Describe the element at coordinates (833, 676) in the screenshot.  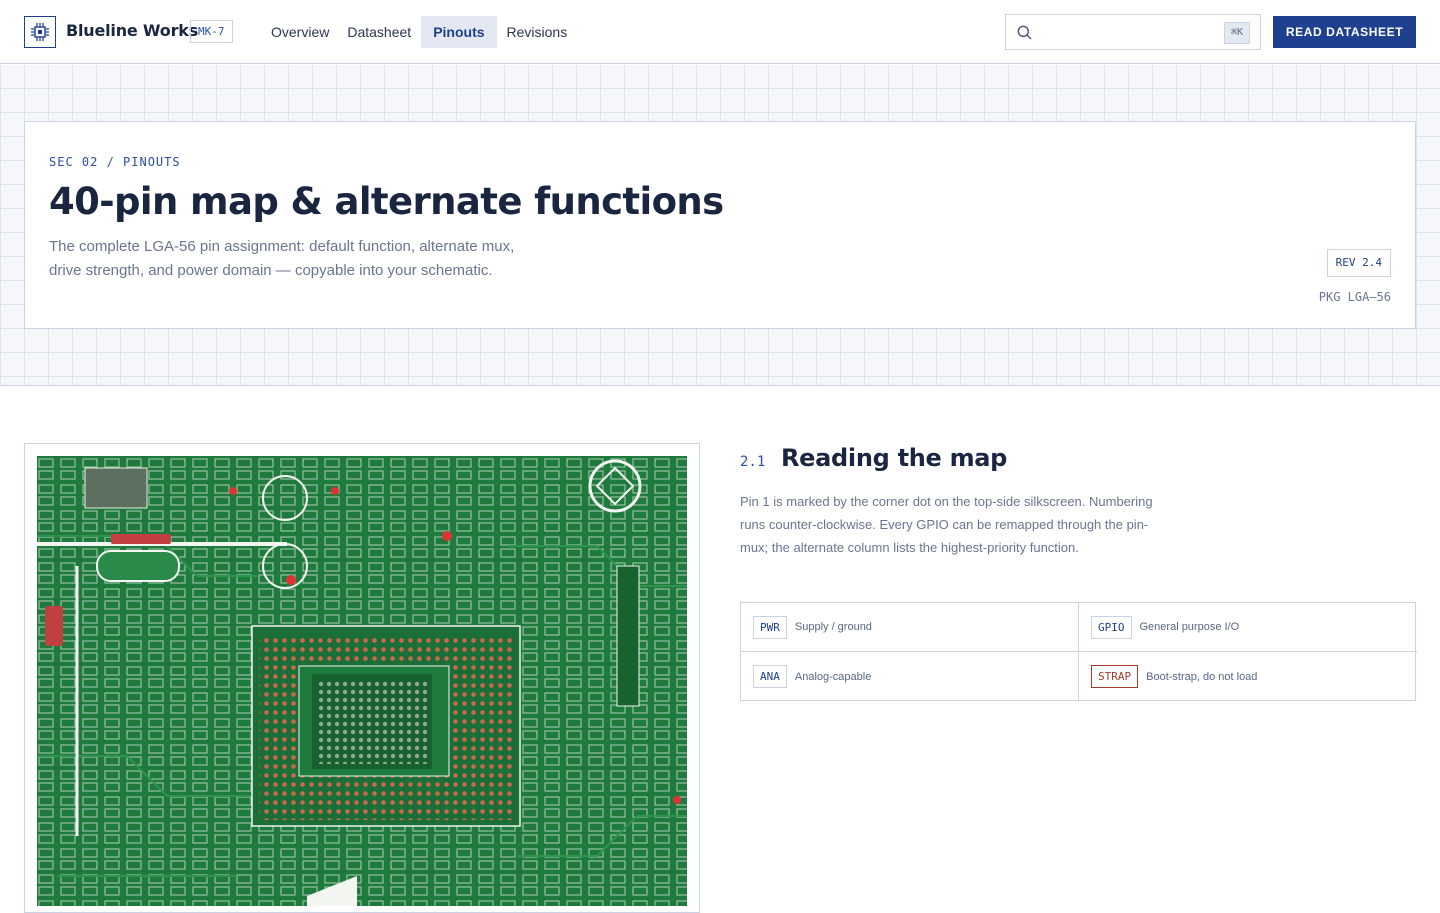
I see `legend-text: Analog-capable` at that location.